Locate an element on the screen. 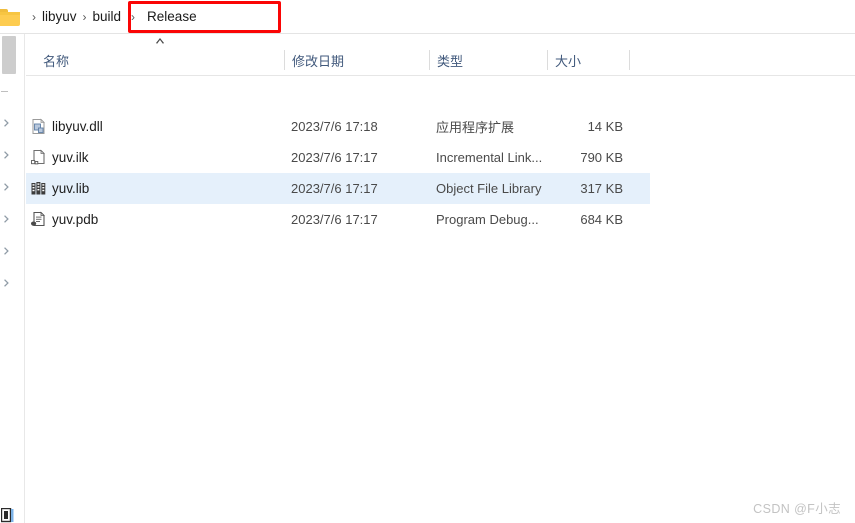  breadcrumb-item-libyuv: libyuv is located at coordinates (59, 16).